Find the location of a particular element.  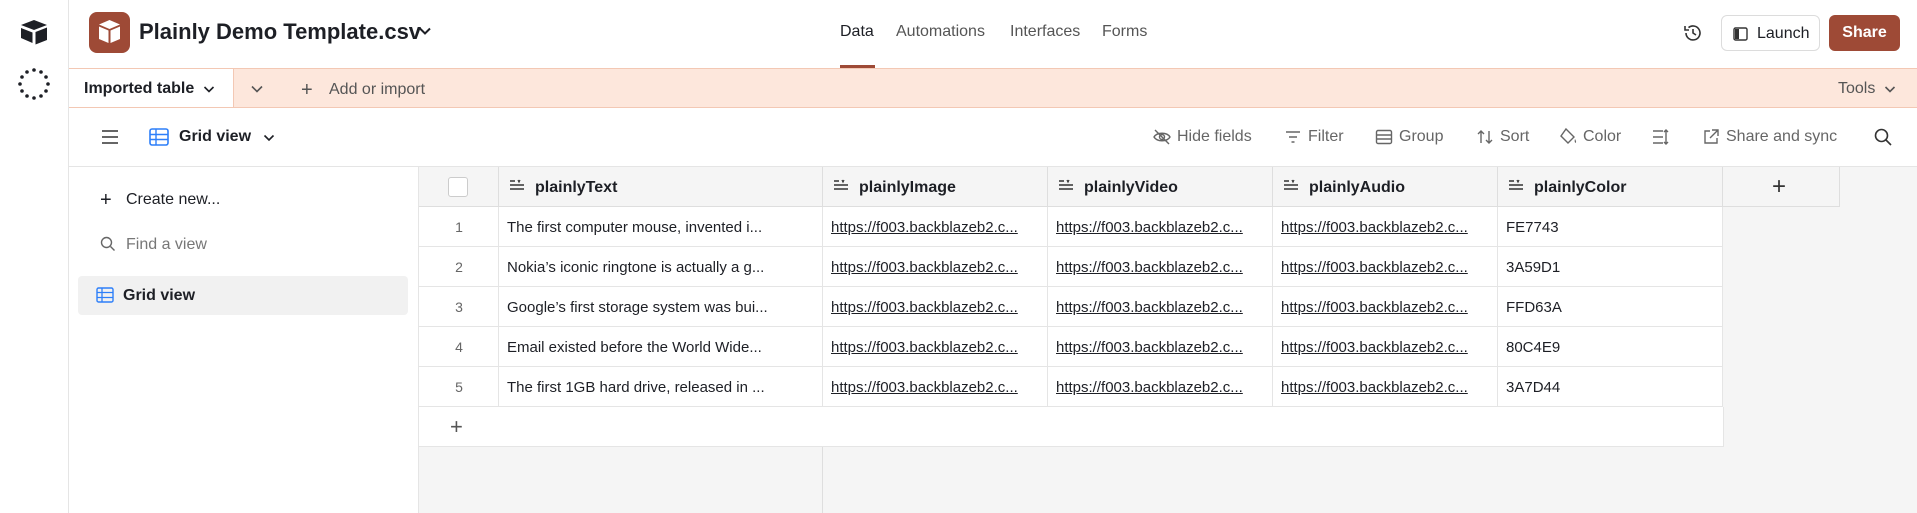

select-all-checkbox is located at coordinates (458, 187).